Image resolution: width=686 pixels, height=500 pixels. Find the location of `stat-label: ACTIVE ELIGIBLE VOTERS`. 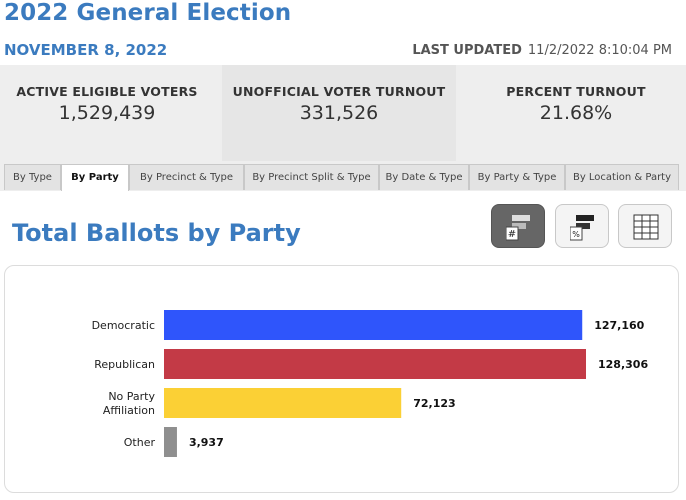

stat-label: ACTIVE ELIGIBLE VOTERS is located at coordinates (107, 91).